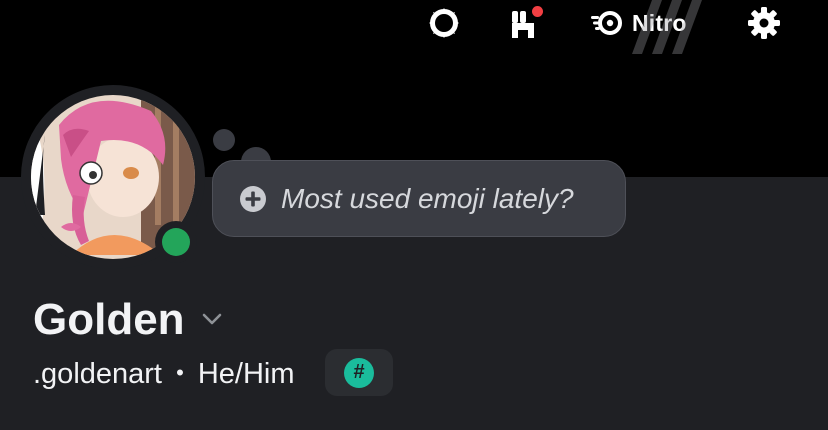 Image resolution: width=828 pixels, height=430 pixels. I want to click on quests-button, so click(444, 23).